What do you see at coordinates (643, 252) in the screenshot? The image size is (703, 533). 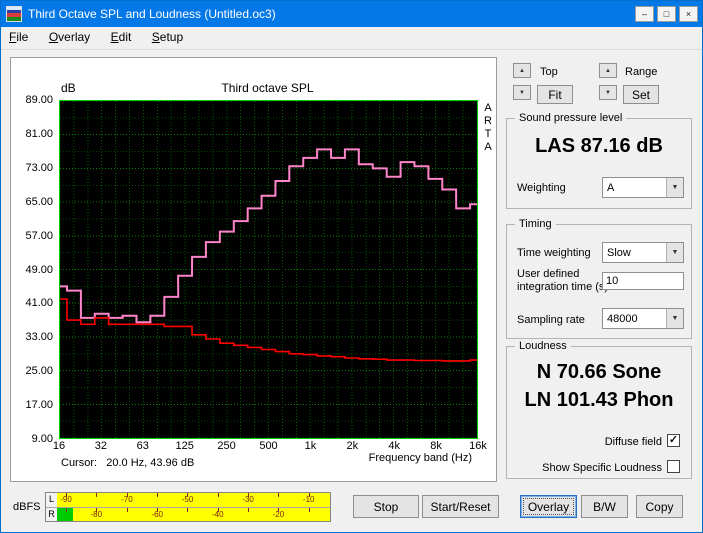 I see `time-weighting-select: Slow ▼` at bounding box center [643, 252].